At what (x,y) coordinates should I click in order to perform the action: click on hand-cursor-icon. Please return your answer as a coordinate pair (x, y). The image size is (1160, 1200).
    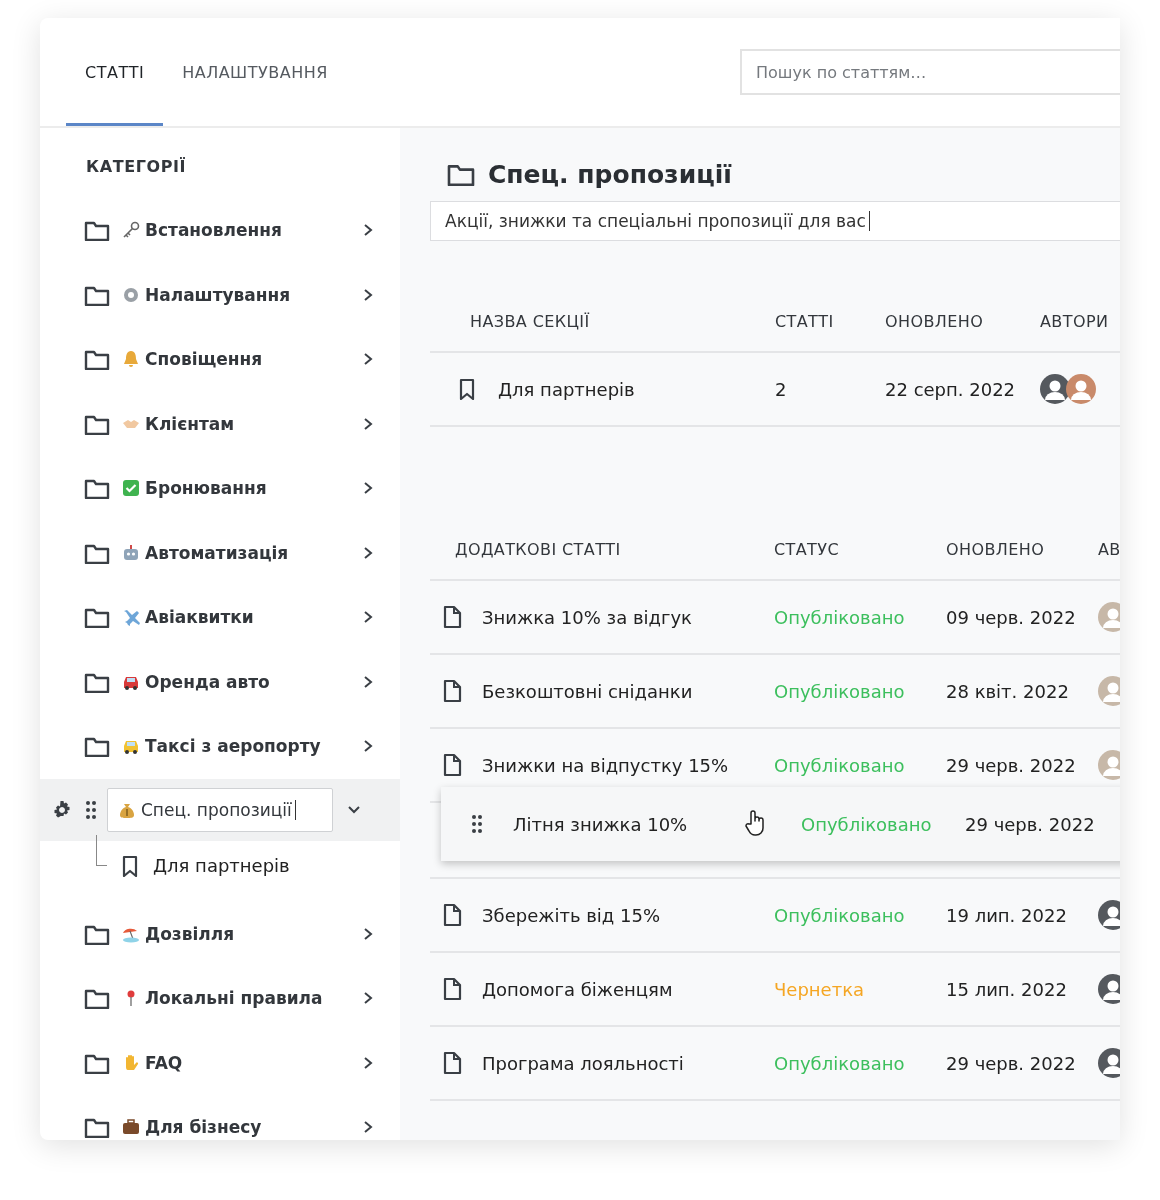
    Looking at the image, I should click on (755, 824).